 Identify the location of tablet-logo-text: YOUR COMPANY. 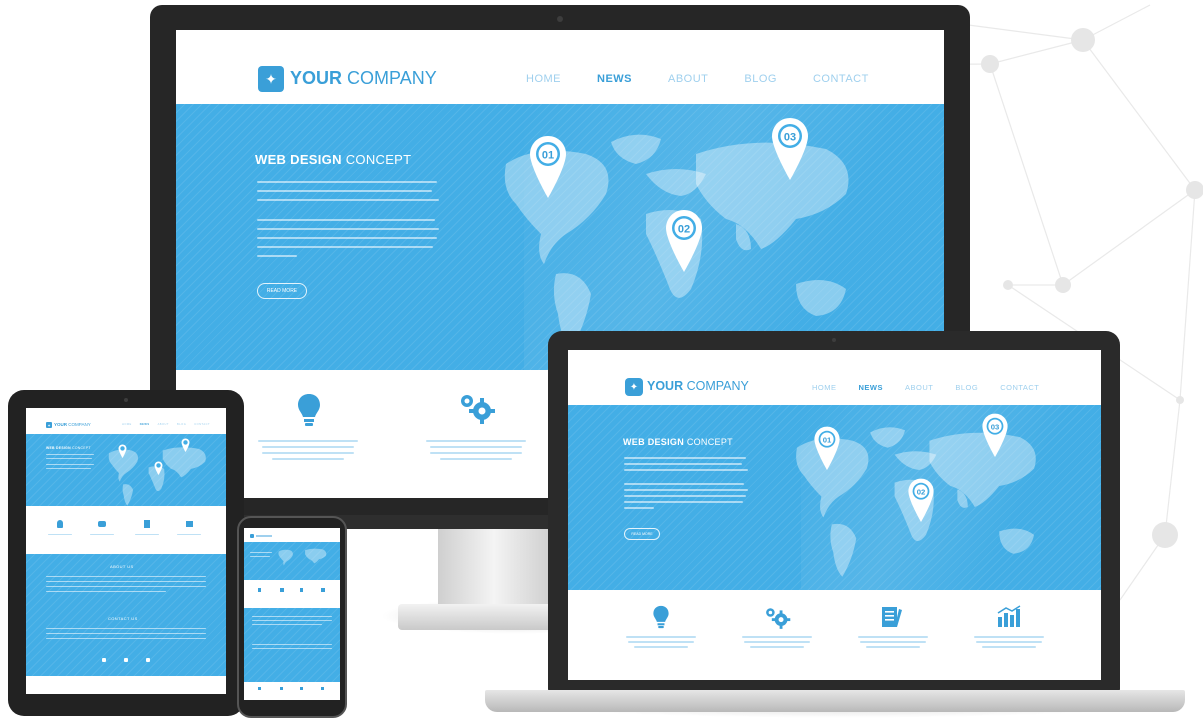
(72, 424).